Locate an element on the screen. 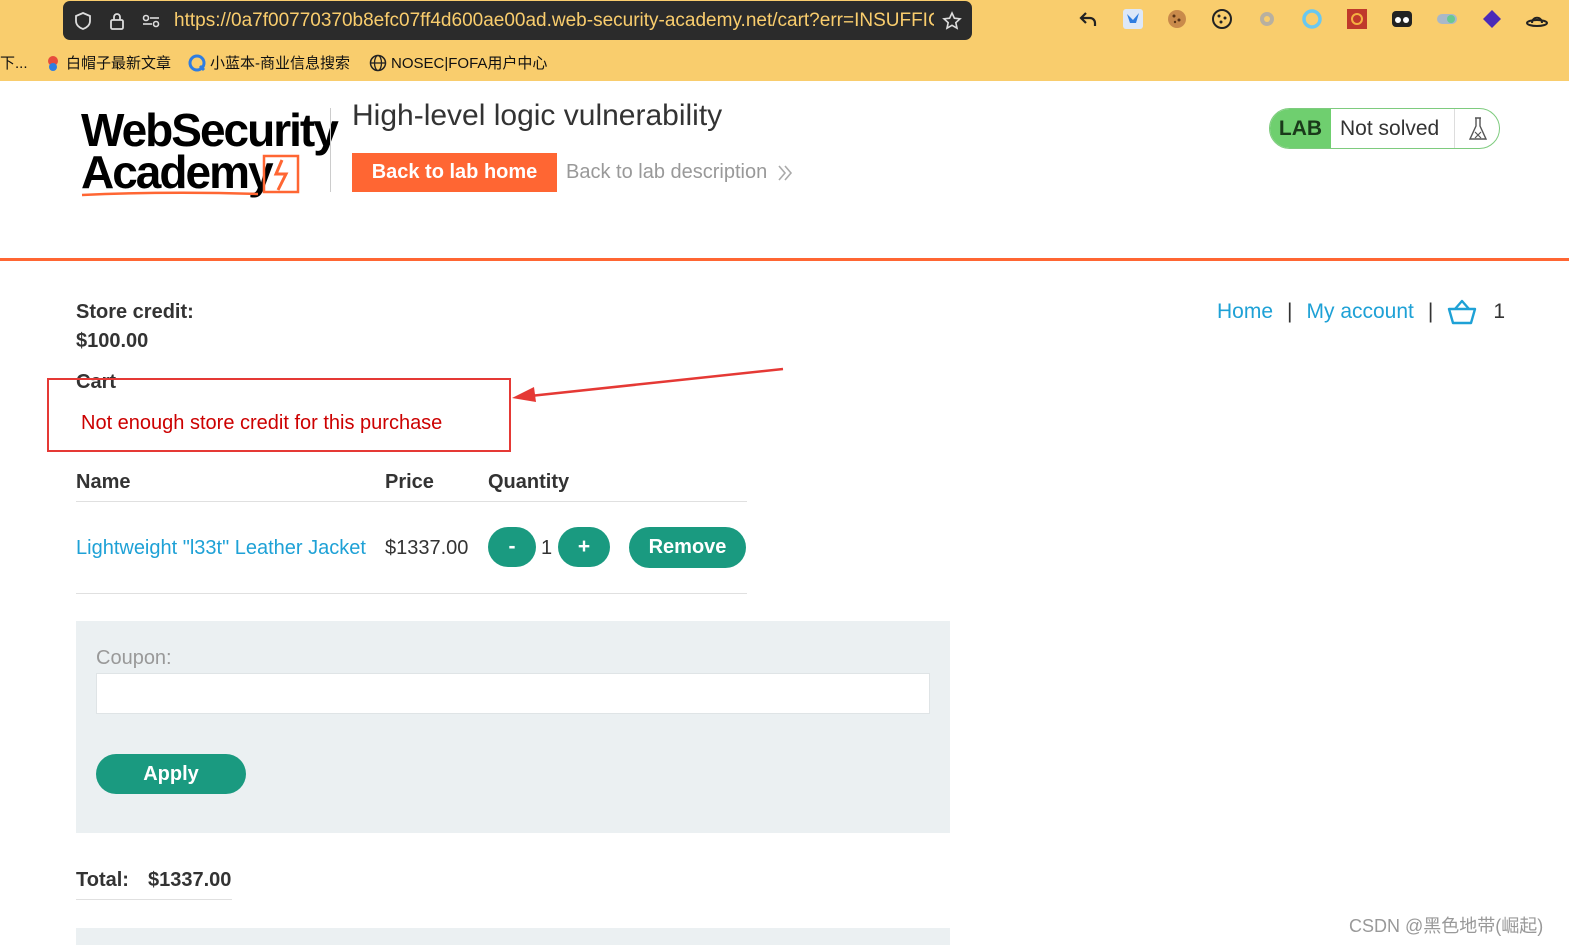 The image size is (1569, 945). header-divider is located at coordinates (330, 150).